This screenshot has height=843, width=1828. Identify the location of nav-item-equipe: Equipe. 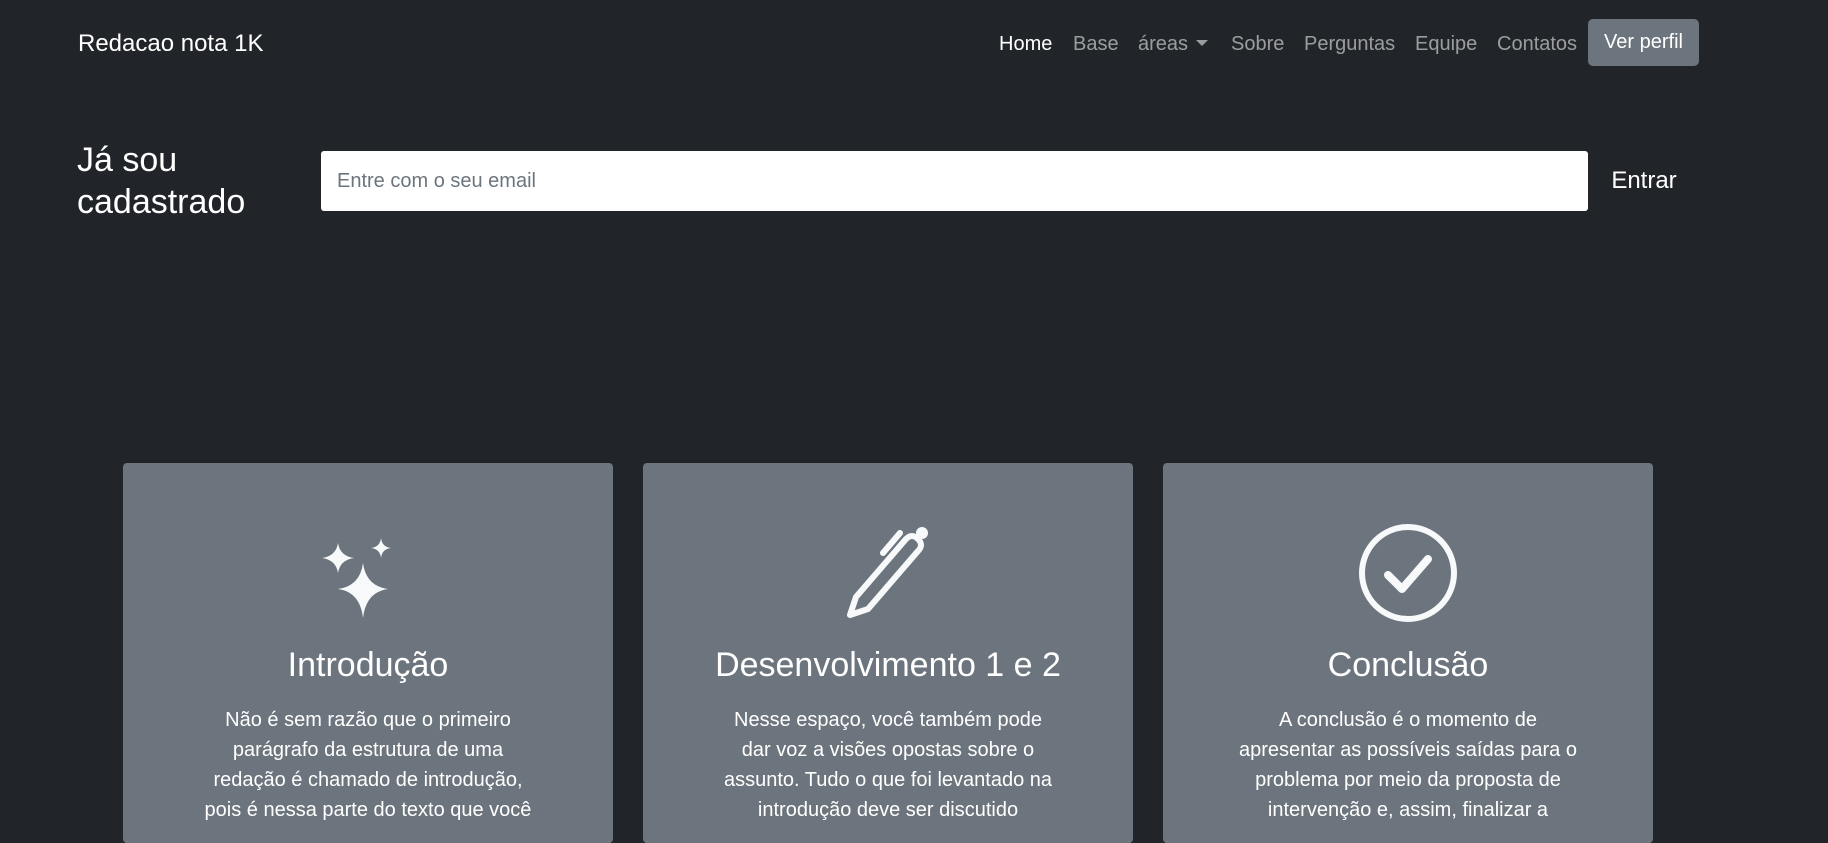
(1446, 44).